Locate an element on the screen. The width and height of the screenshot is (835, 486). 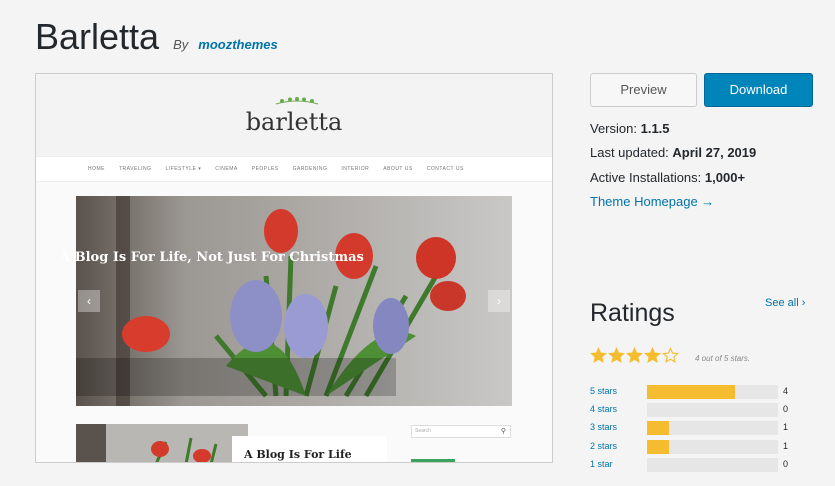
installations-label: Active Installations: is located at coordinates (646, 177).